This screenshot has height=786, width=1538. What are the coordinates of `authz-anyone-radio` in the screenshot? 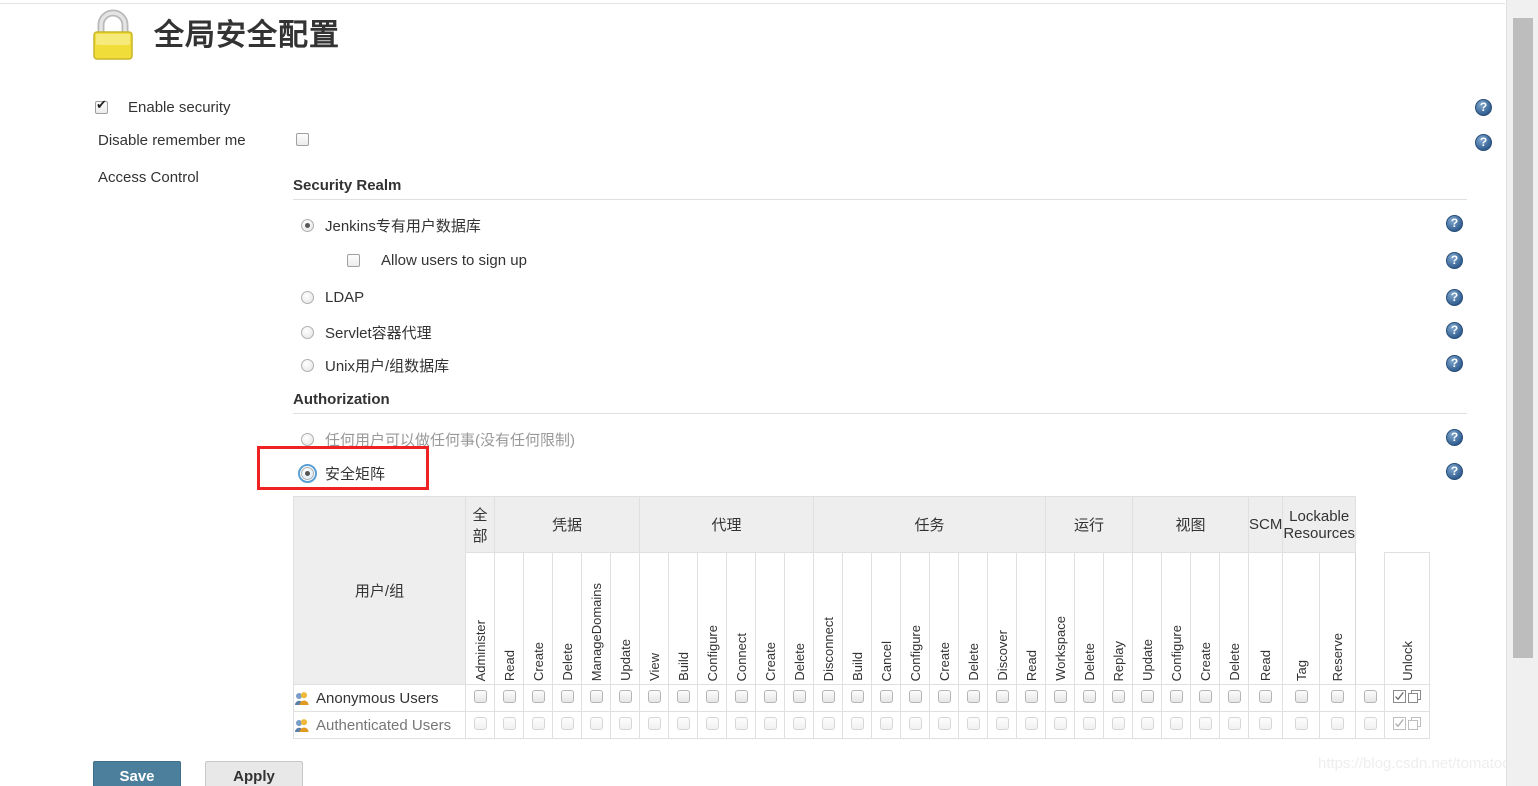 It's located at (307, 439).